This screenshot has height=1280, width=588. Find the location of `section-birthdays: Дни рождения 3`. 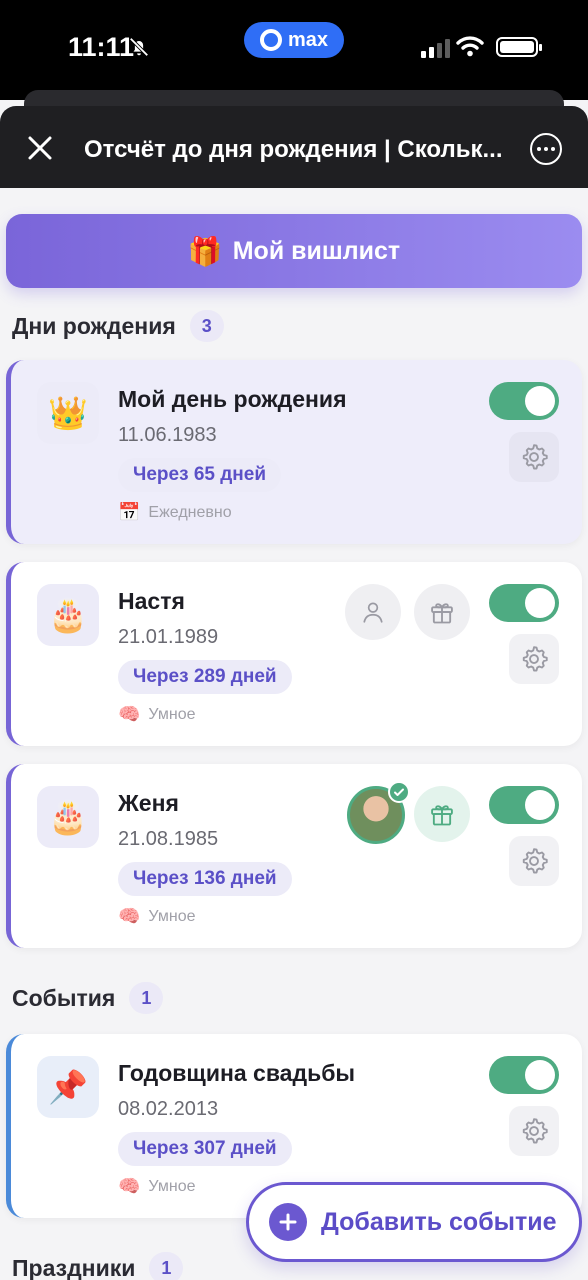

section-birthdays: Дни рождения 3 is located at coordinates (118, 326).